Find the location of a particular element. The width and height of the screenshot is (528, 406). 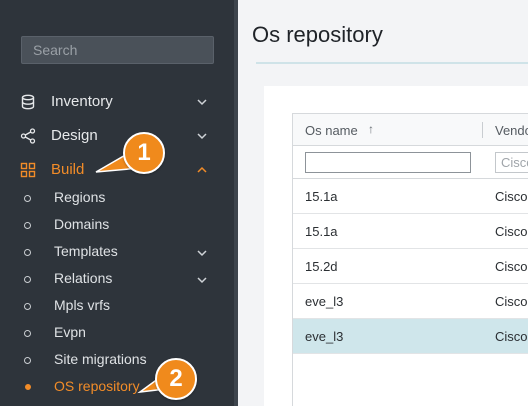

sort-ascending-icon: ↑ is located at coordinates (371, 129).